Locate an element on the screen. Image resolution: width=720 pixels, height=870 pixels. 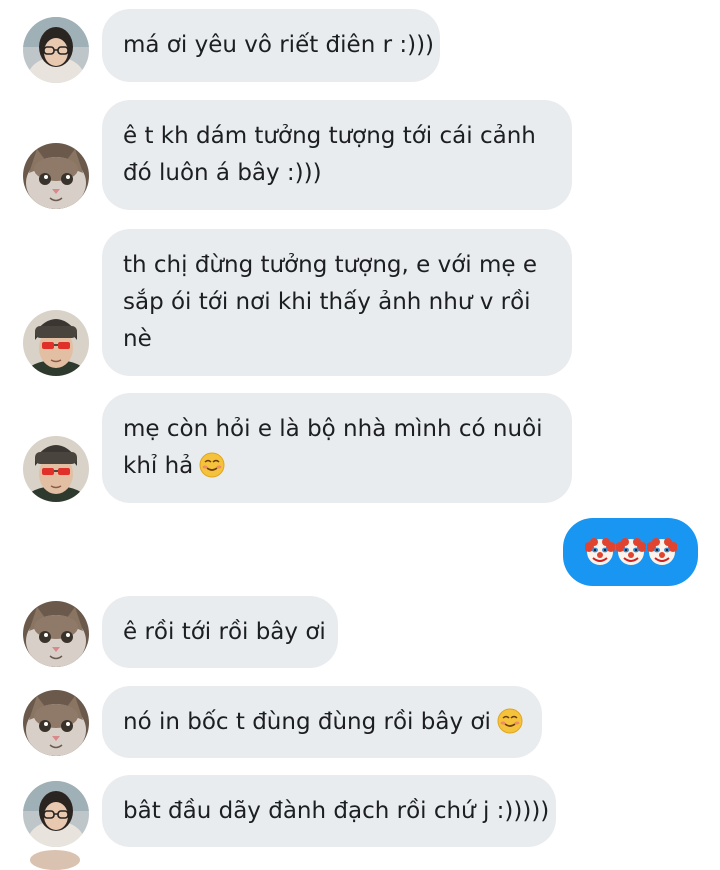
message-text: ê t kh dám tưởng tượng tới cái cảnh is located at coordinates (329, 136).